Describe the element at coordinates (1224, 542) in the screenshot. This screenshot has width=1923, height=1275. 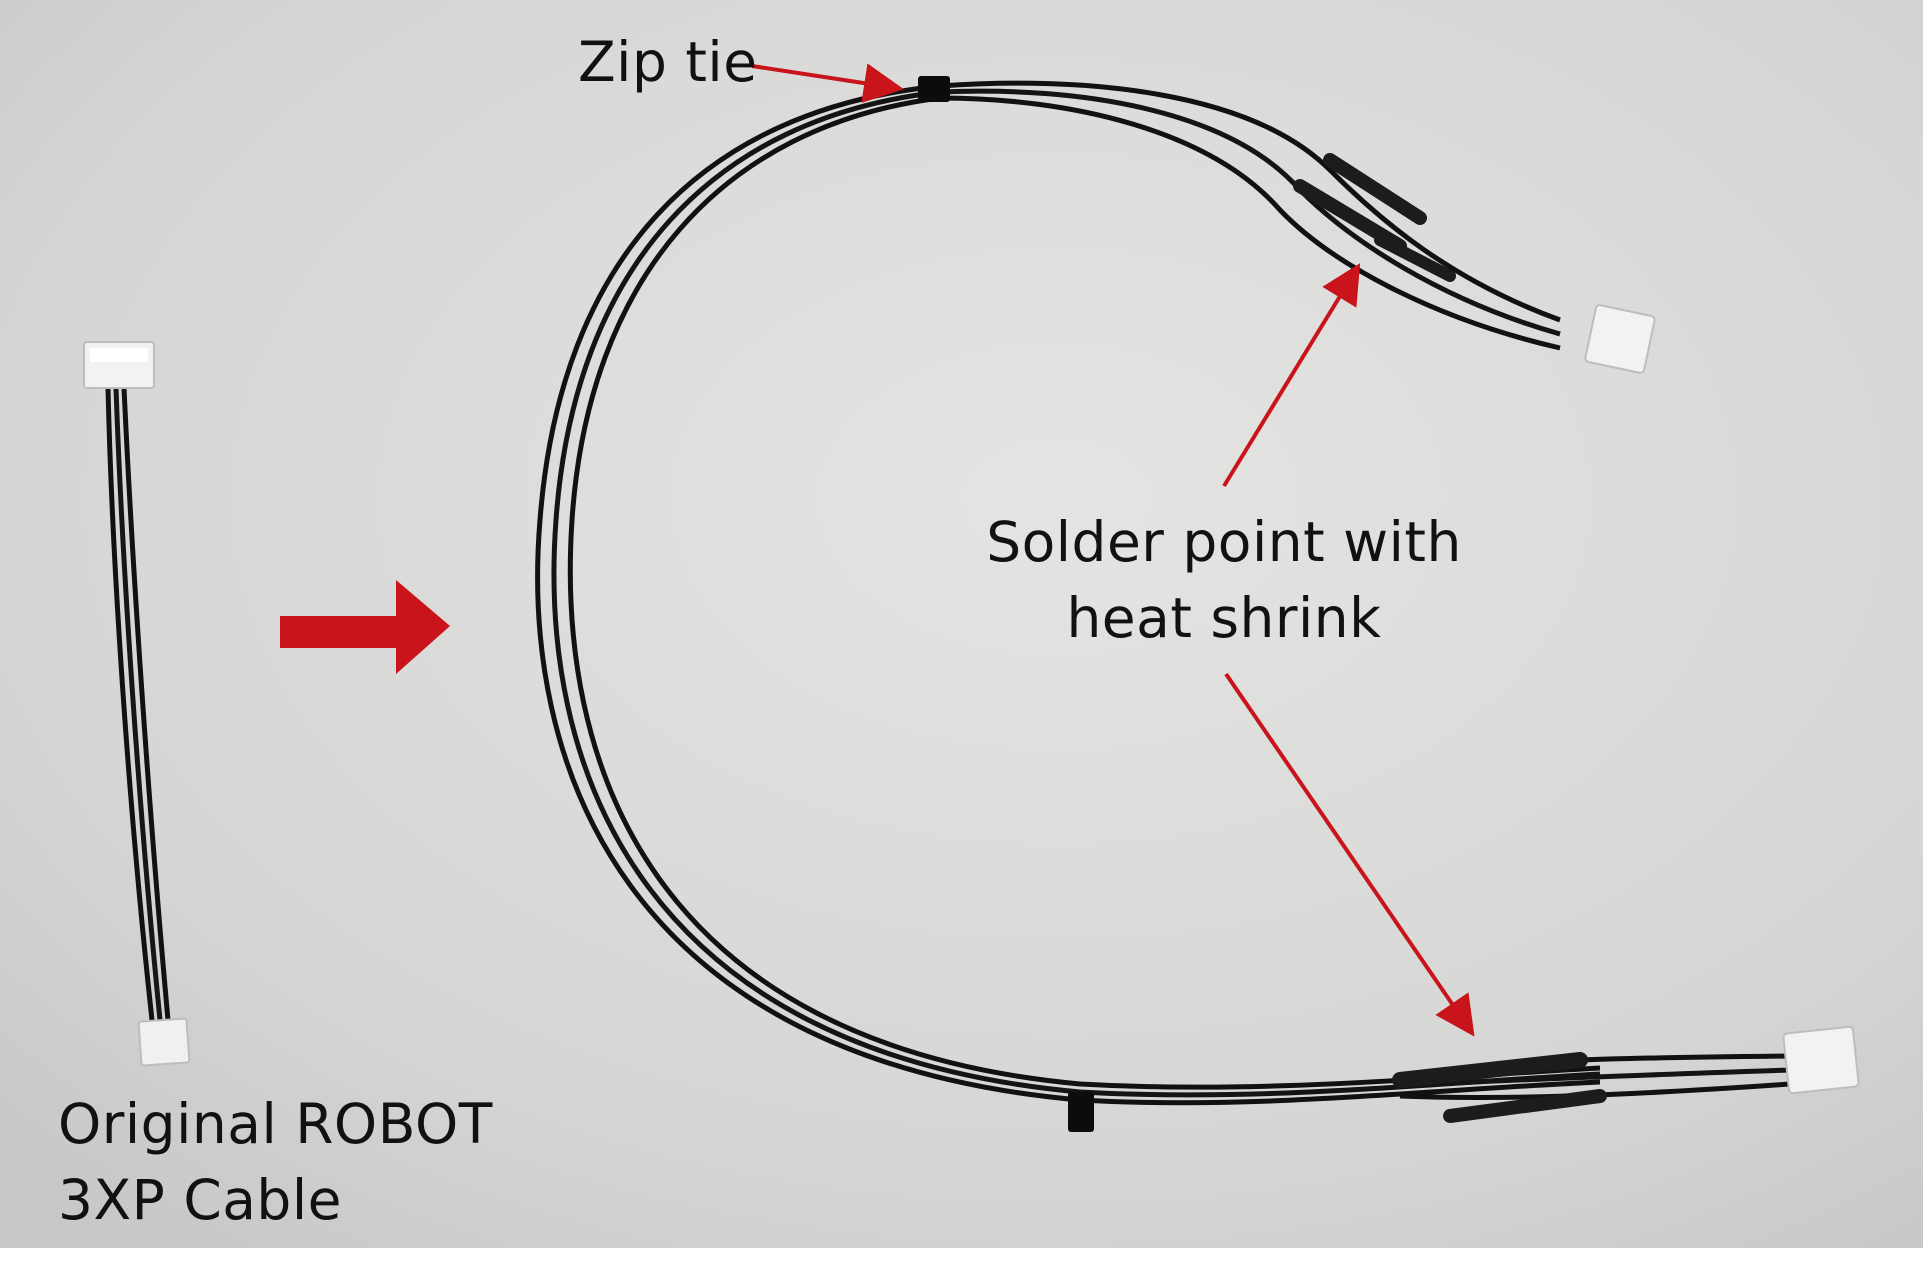
I see `solder-point-label-line1: Solder point with` at that location.